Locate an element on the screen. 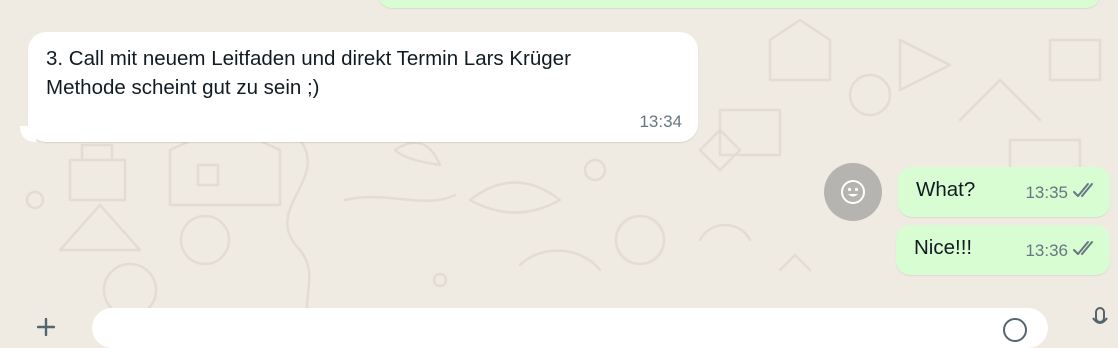  plus-icon is located at coordinates (46, 327).